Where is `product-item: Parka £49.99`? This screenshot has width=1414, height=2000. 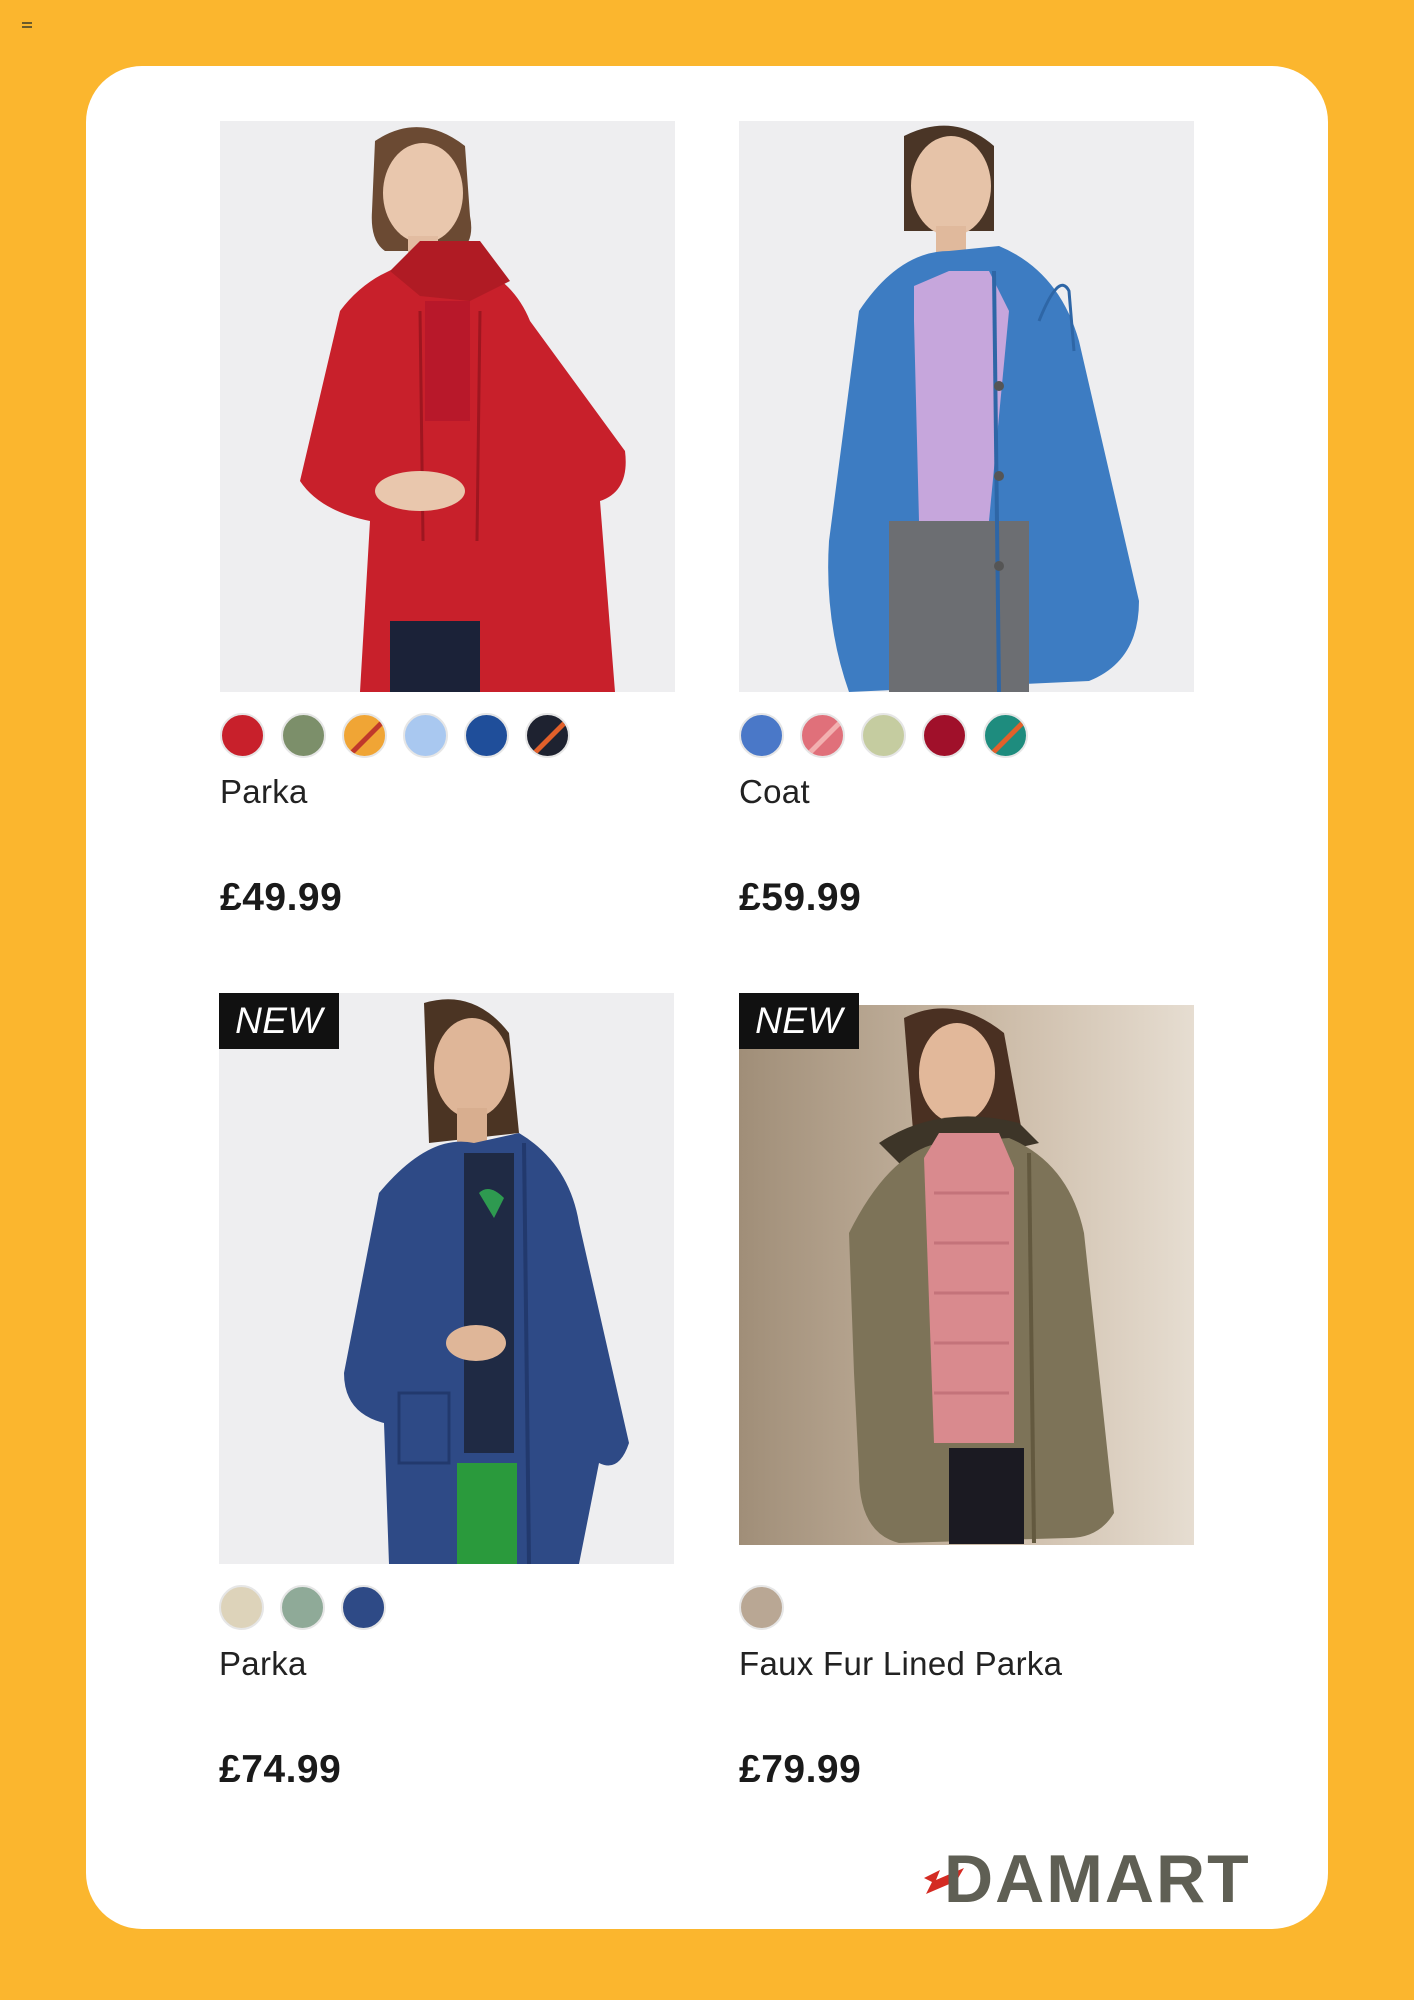
product-item: Parka £49.99 is located at coordinates (450, 520).